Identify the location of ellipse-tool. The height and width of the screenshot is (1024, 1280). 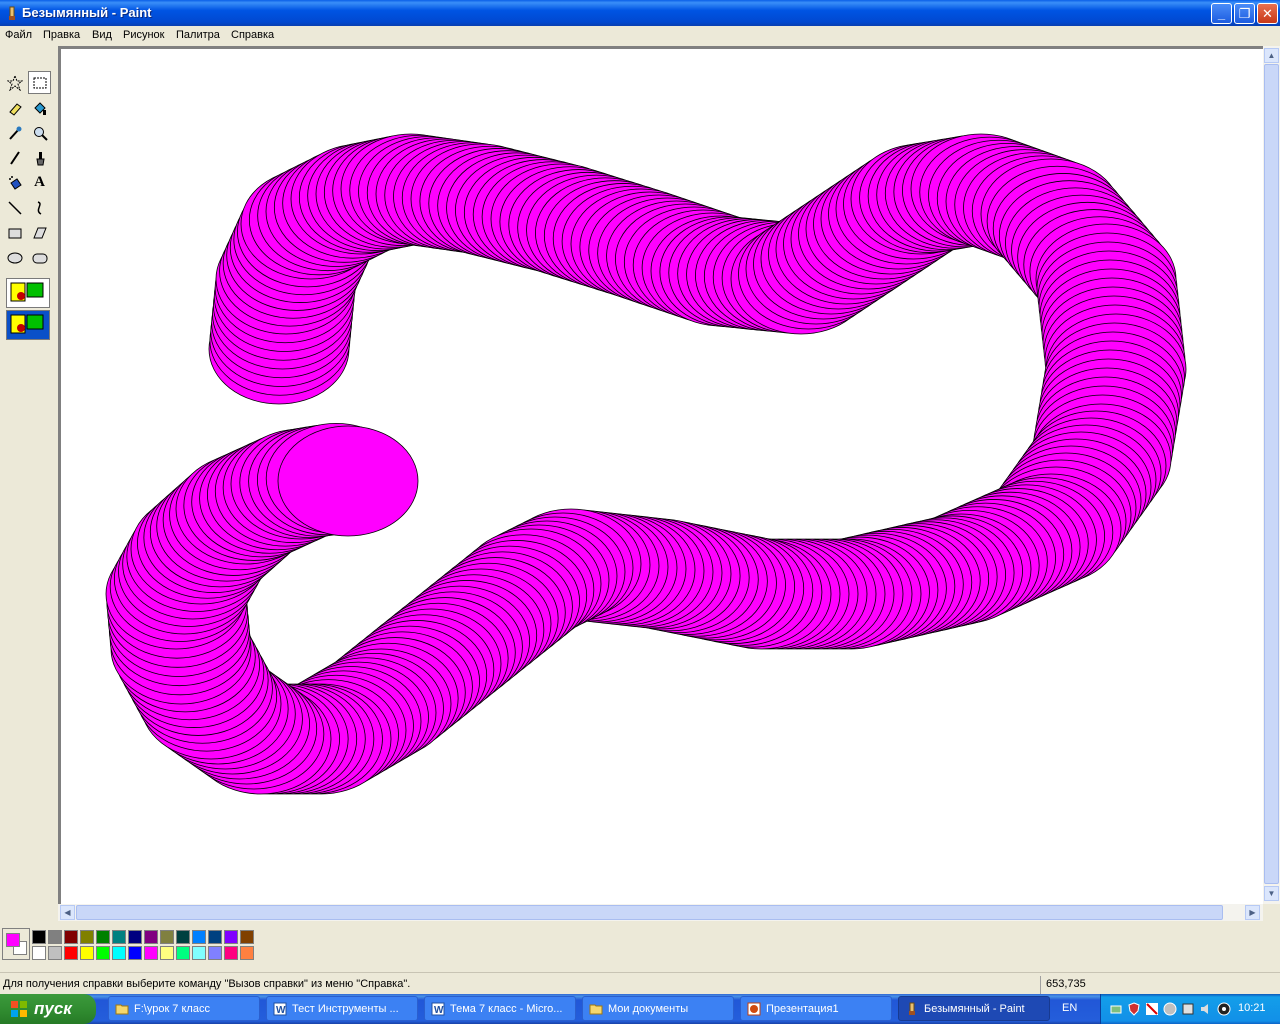
(14, 257).